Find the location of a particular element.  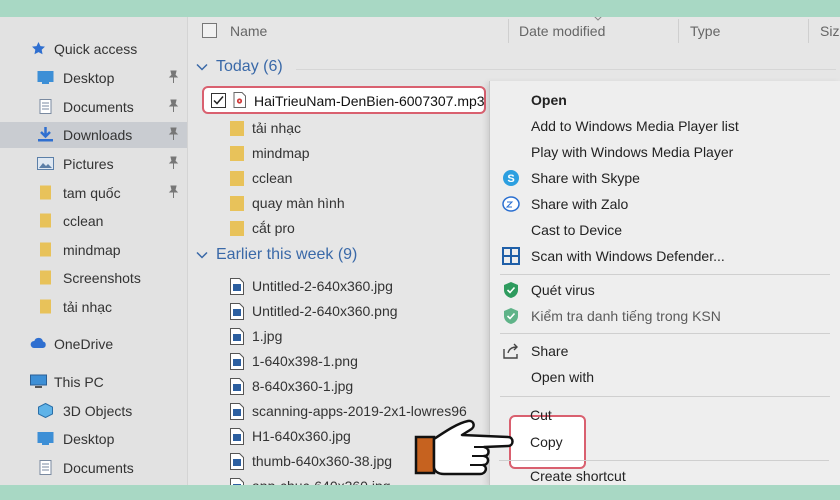

sort-arrow-icon is located at coordinates (598, 19).